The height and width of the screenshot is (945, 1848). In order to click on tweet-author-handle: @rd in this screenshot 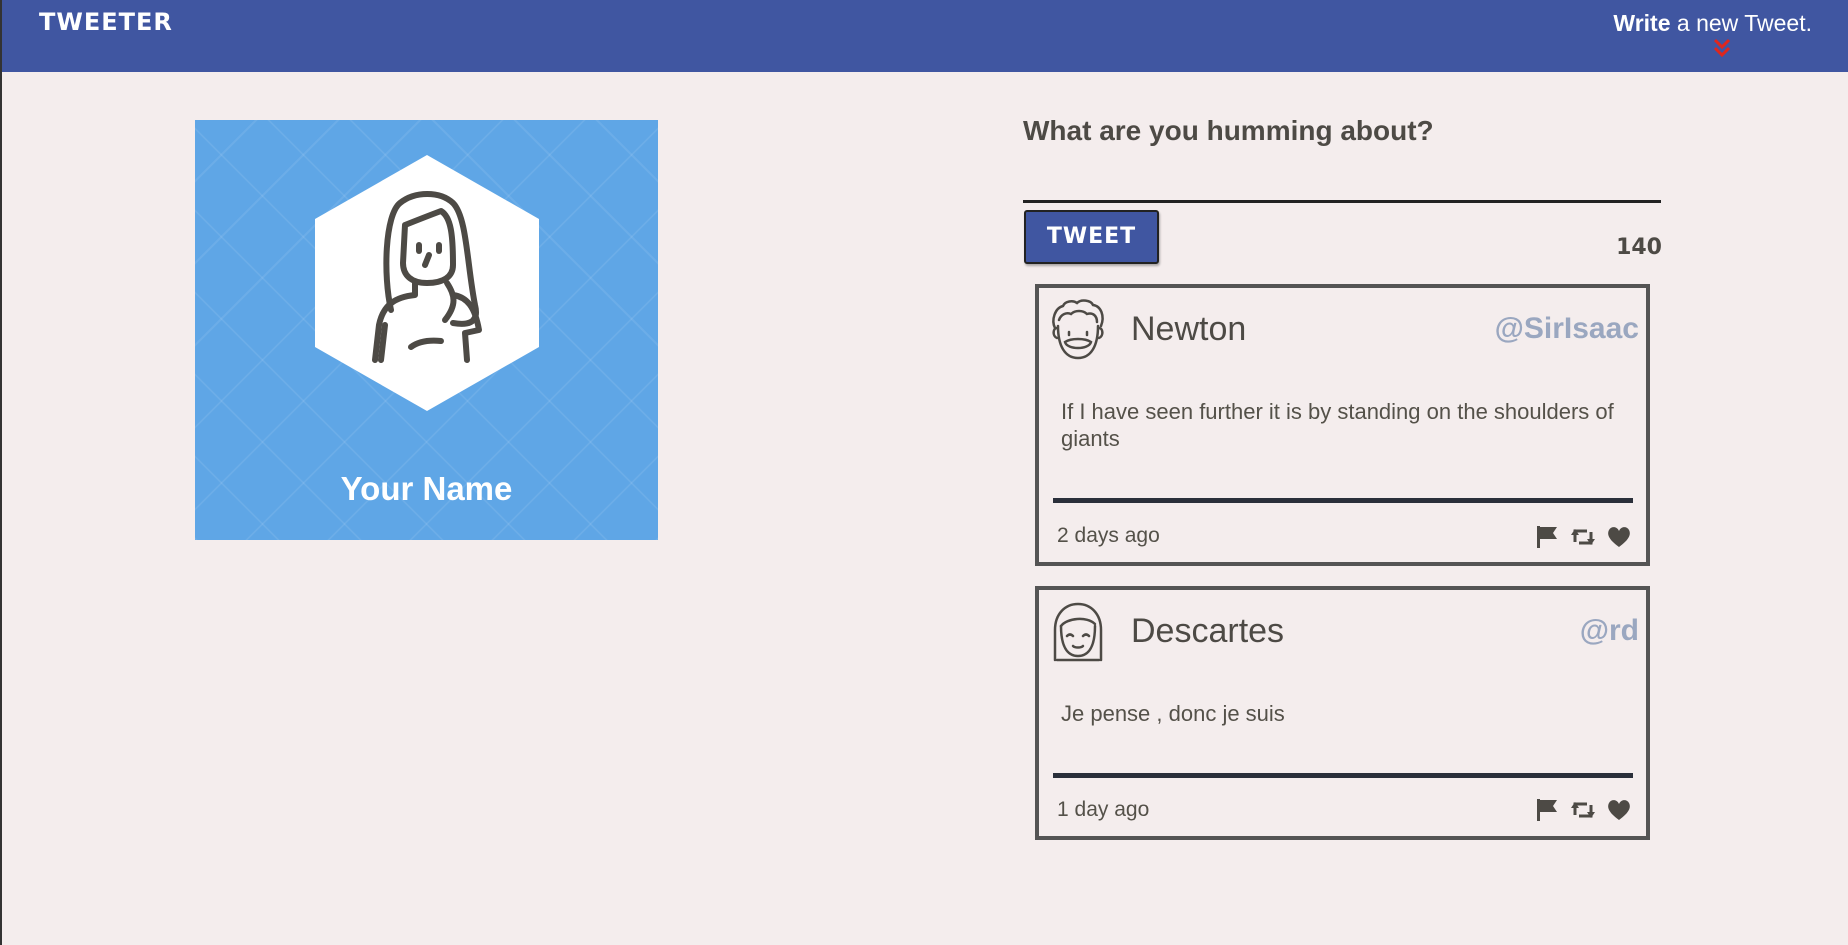, I will do `click(1609, 631)`.